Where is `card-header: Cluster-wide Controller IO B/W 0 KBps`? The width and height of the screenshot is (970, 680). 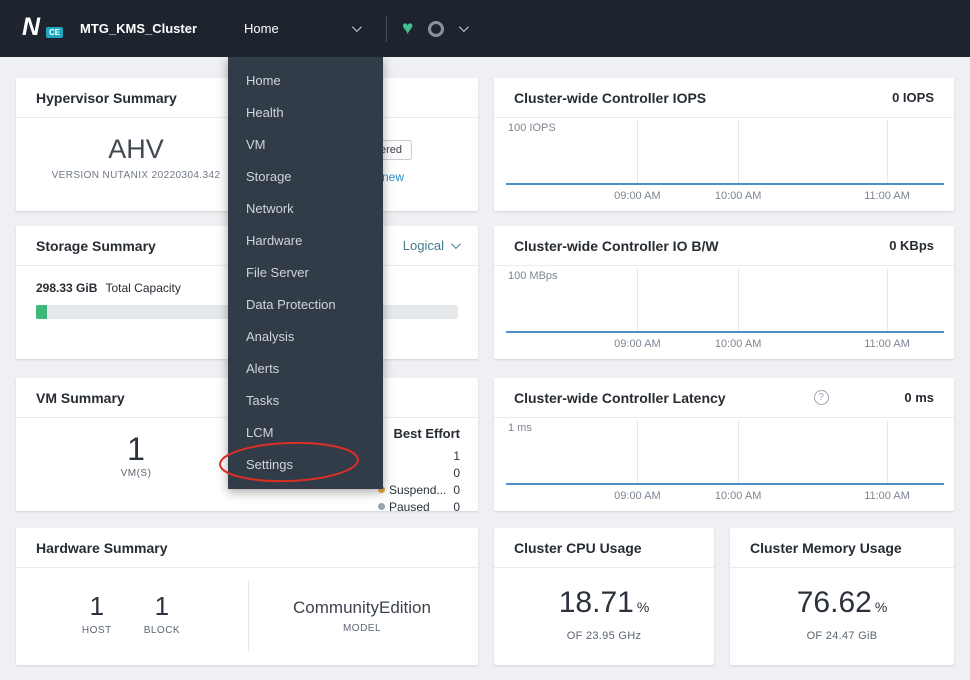
card-header: Cluster-wide Controller IO B/W 0 KBps is located at coordinates (724, 246).